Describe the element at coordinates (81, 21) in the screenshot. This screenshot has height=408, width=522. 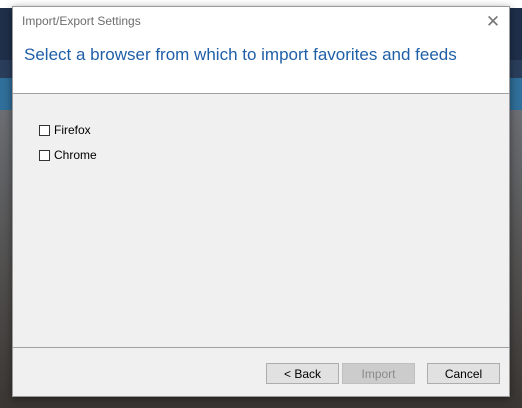
I see `window-title: Import/Export Settings` at that location.